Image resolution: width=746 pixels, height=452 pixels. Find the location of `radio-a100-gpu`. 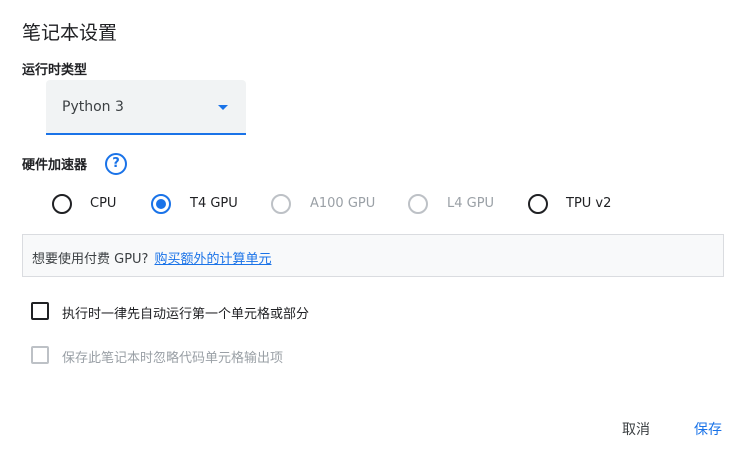

radio-a100-gpu is located at coordinates (281, 204).